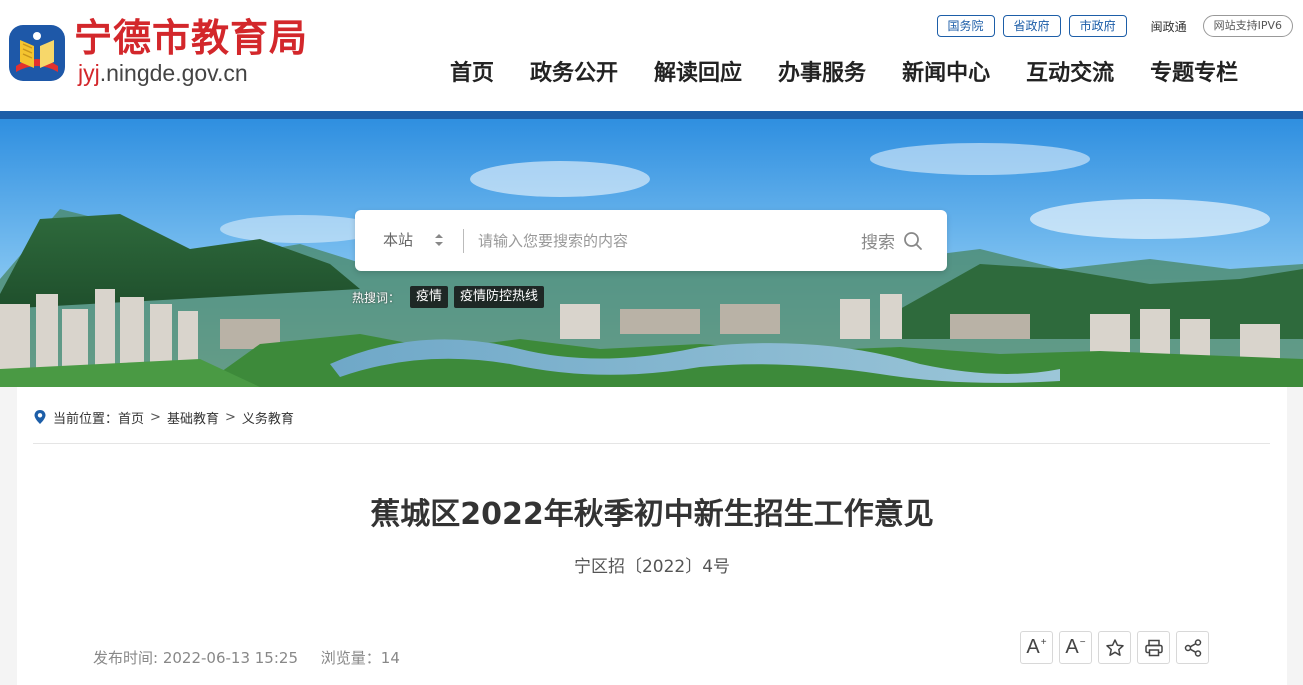 The image size is (1303, 685). What do you see at coordinates (965, 26) in the screenshot?
I see `link-guowuyuan: 国务院` at bounding box center [965, 26].